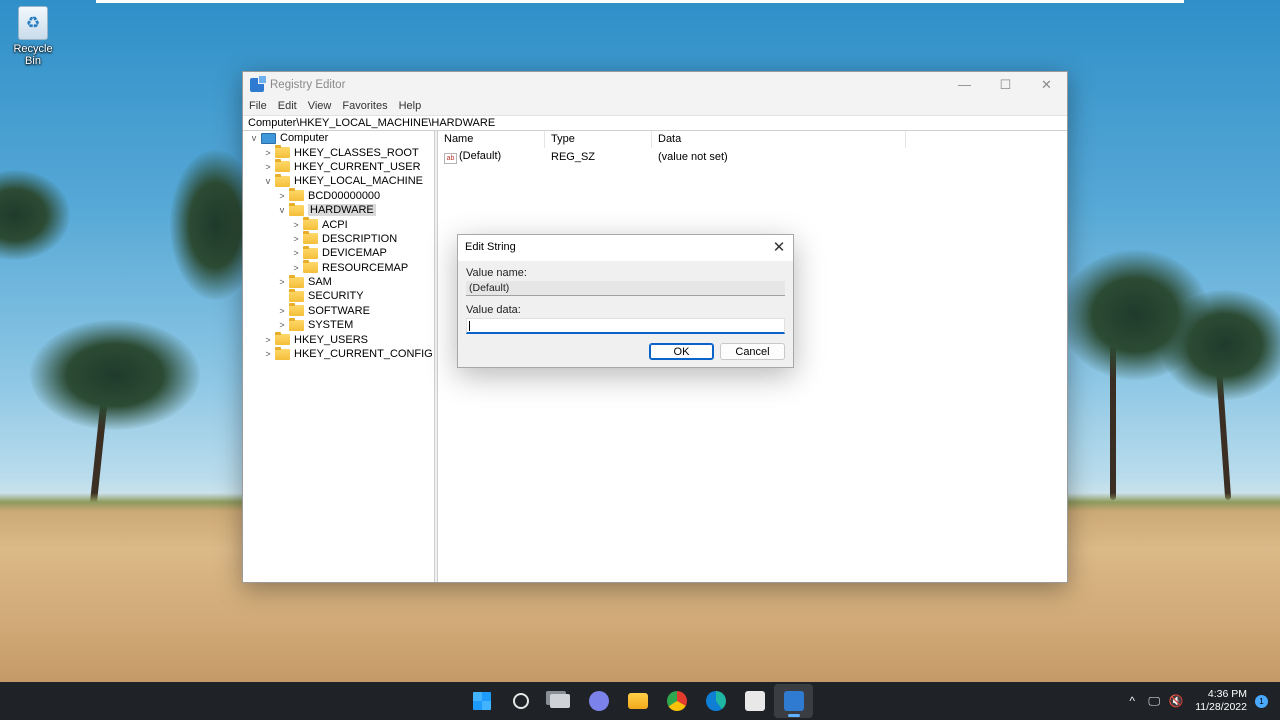 The height and width of the screenshot is (720, 1280). I want to click on menu-bar: File Edit View Favorites Help, so click(655, 106).